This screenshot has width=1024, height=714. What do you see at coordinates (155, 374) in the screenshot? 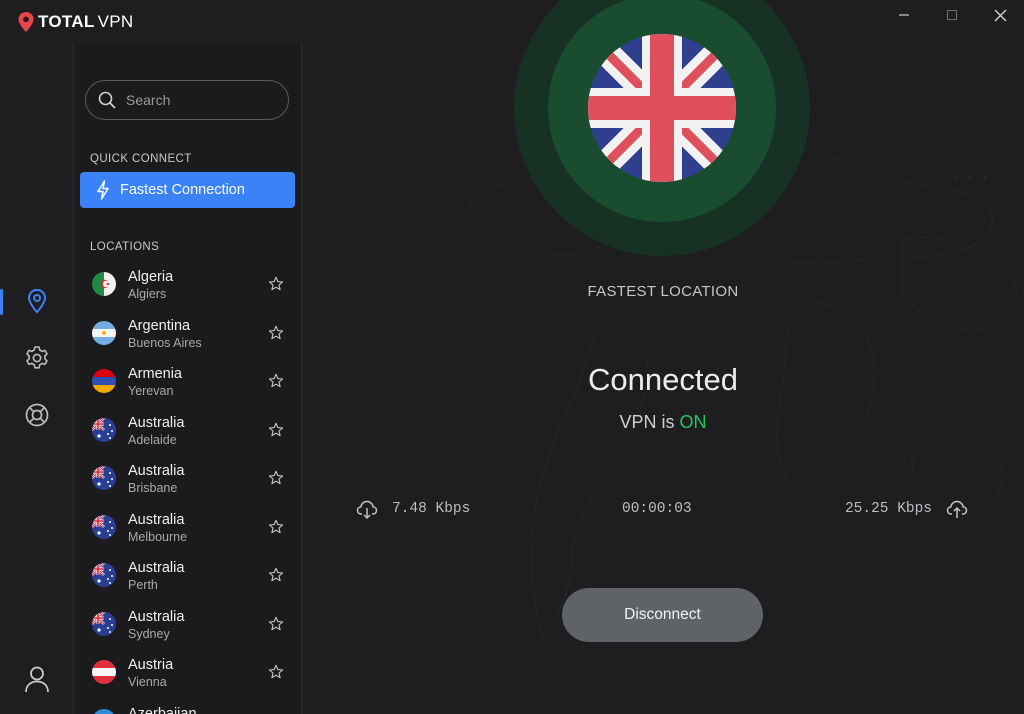
I see `location-country: Armenia` at bounding box center [155, 374].